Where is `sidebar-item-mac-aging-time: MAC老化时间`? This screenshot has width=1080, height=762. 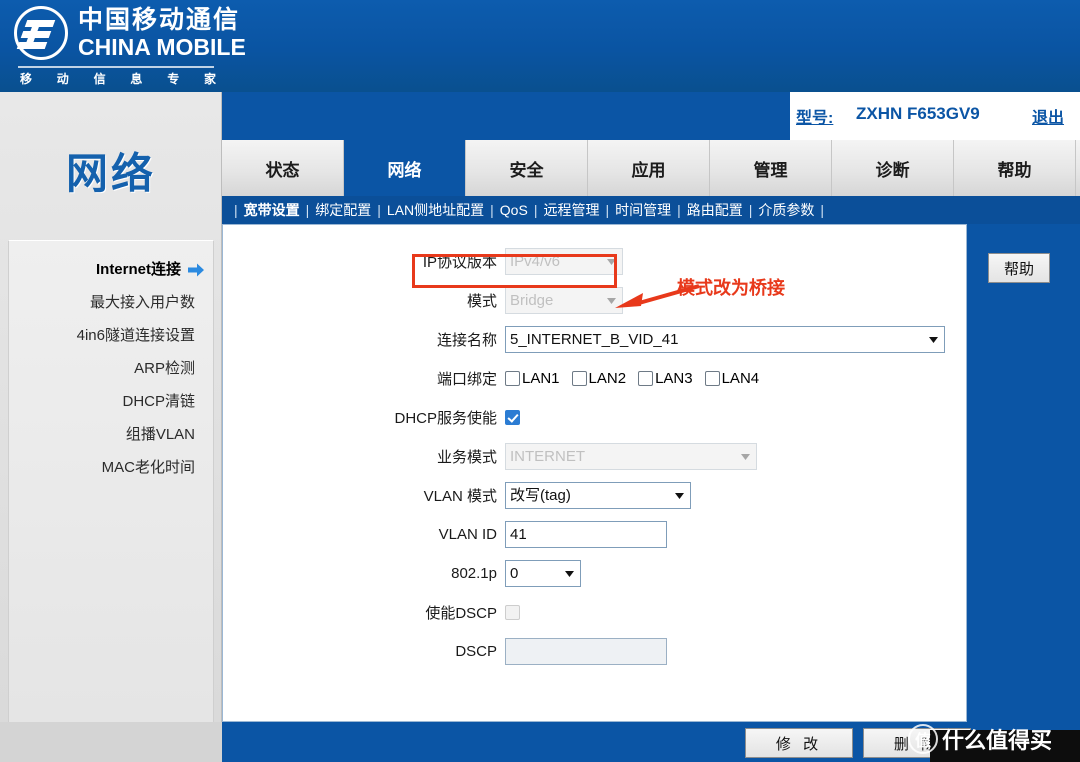
sidebar-item-mac-aging-time: MAC老化时间 is located at coordinates (112, 467).